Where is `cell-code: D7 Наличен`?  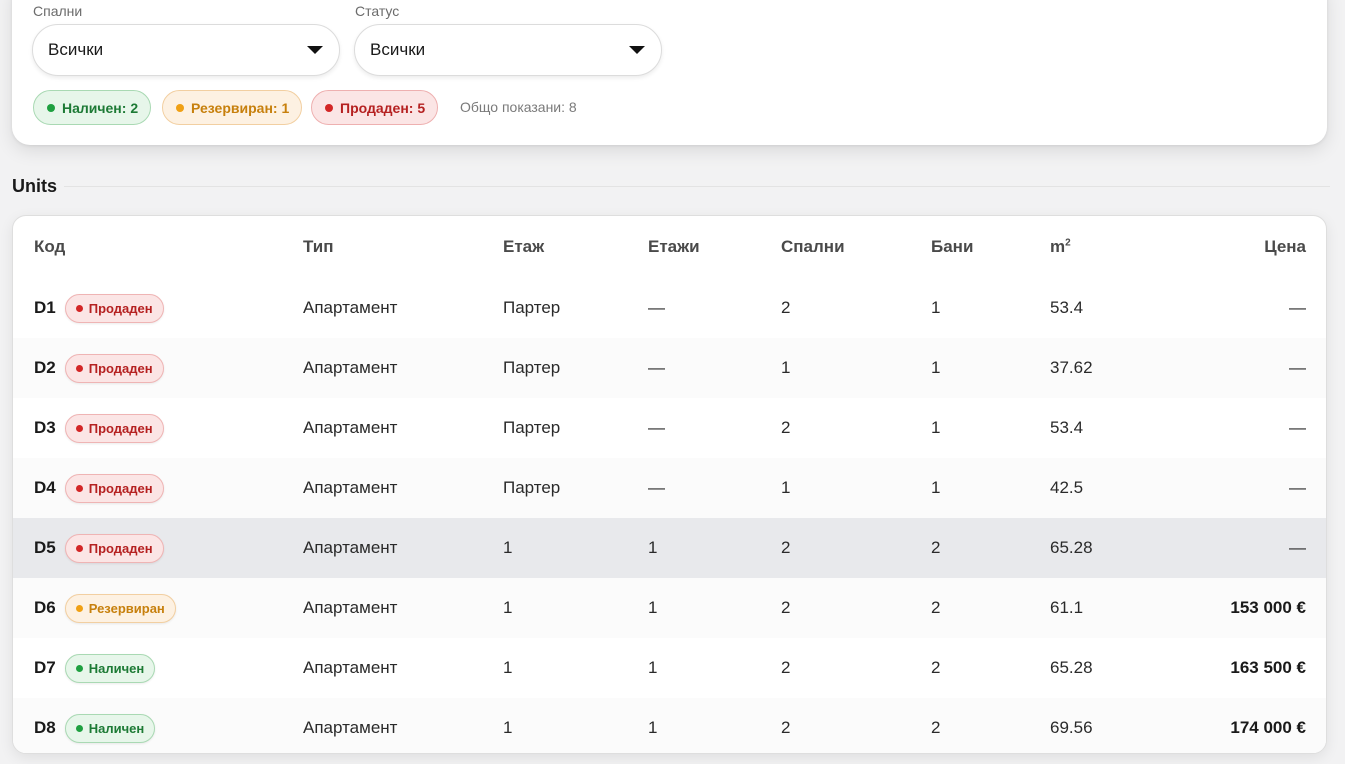
cell-code: D7 Наличен is located at coordinates (158, 668).